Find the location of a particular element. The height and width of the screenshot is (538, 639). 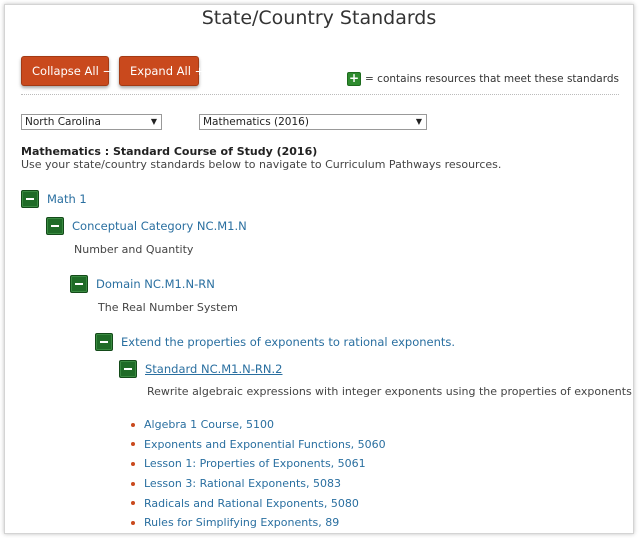

list-item: Lesson 1: Properties of Exponents, 5061 is located at coordinates (258, 464).